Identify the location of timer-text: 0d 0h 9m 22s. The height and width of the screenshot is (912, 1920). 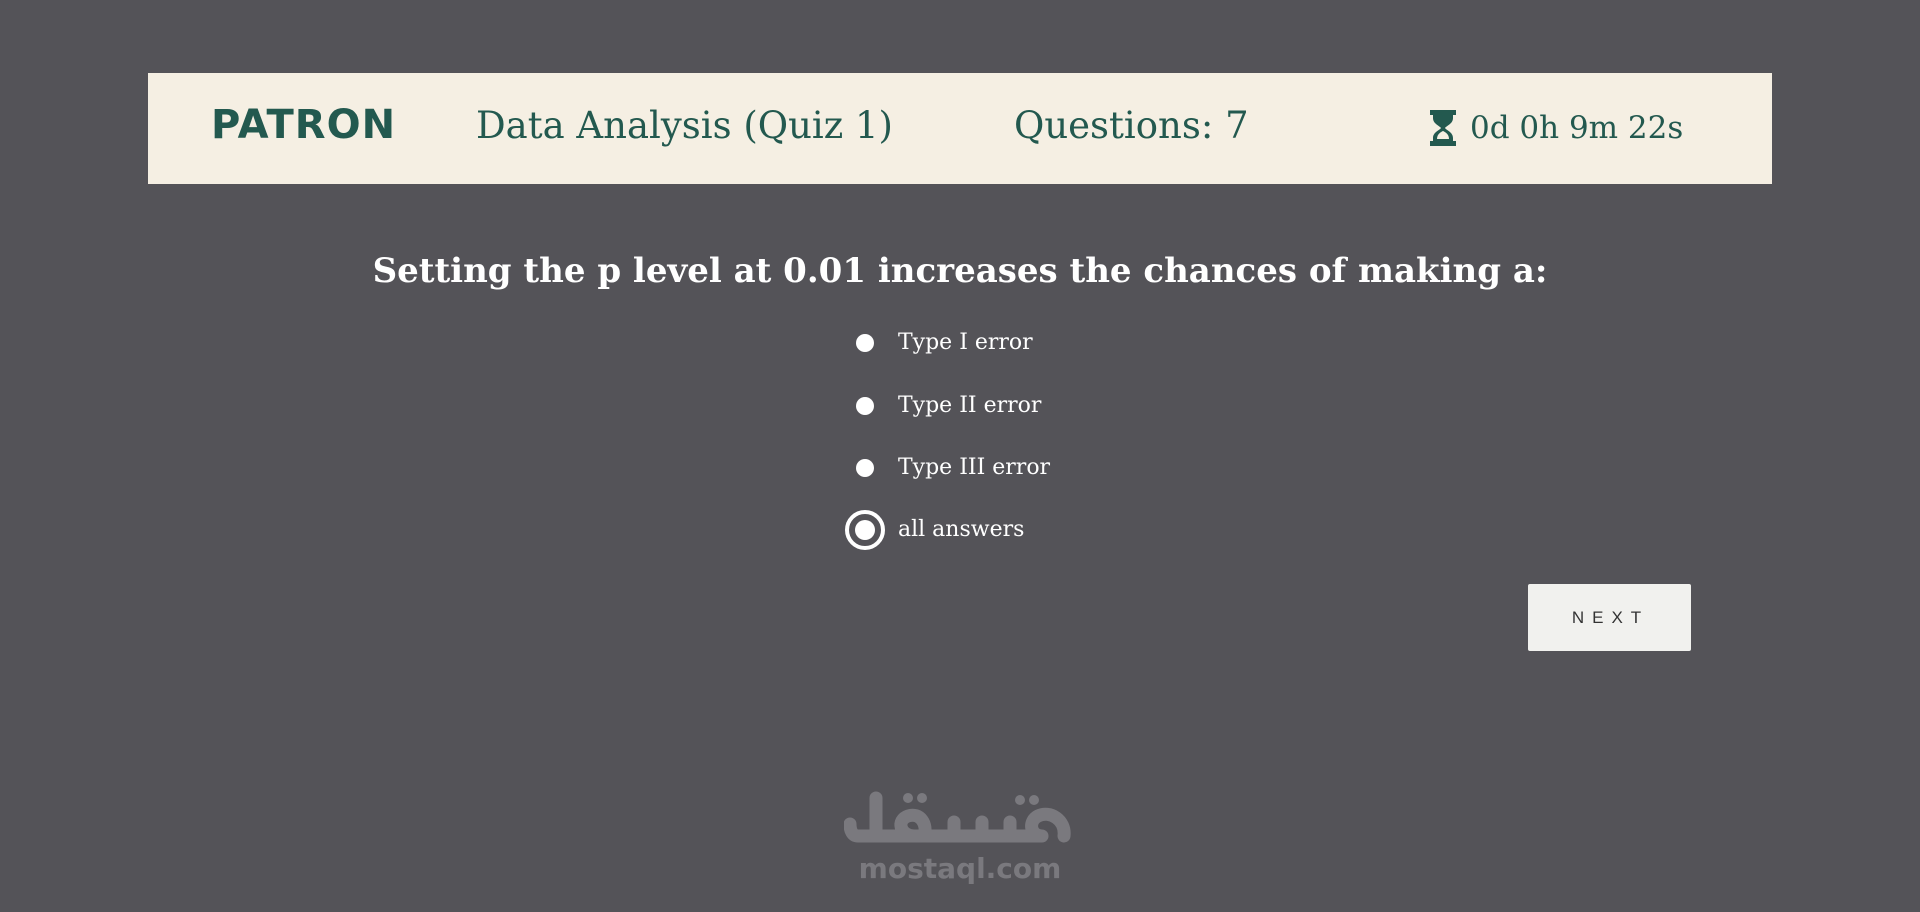
(1577, 128).